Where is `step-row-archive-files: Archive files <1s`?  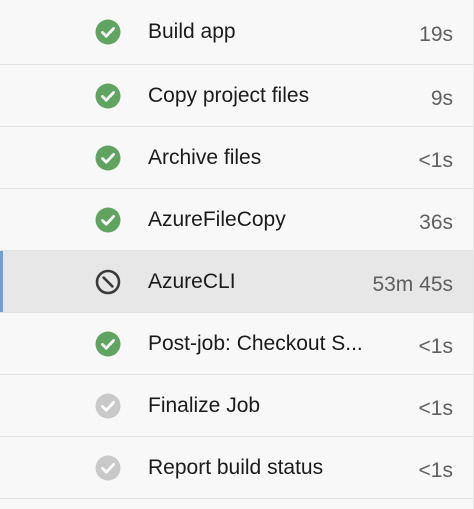
step-row-archive-files: Archive files <1s is located at coordinates (236, 158).